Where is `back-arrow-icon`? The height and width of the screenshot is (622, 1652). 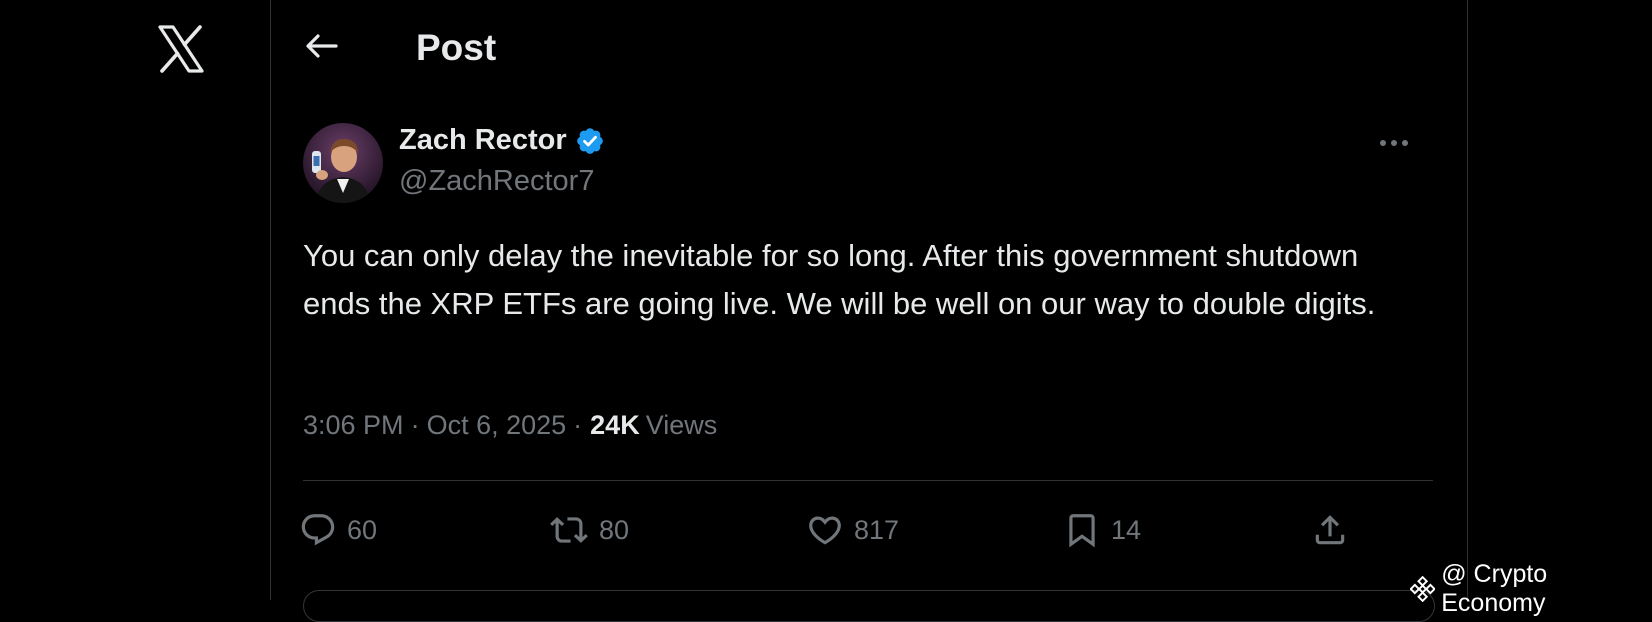 back-arrow-icon is located at coordinates (322, 46).